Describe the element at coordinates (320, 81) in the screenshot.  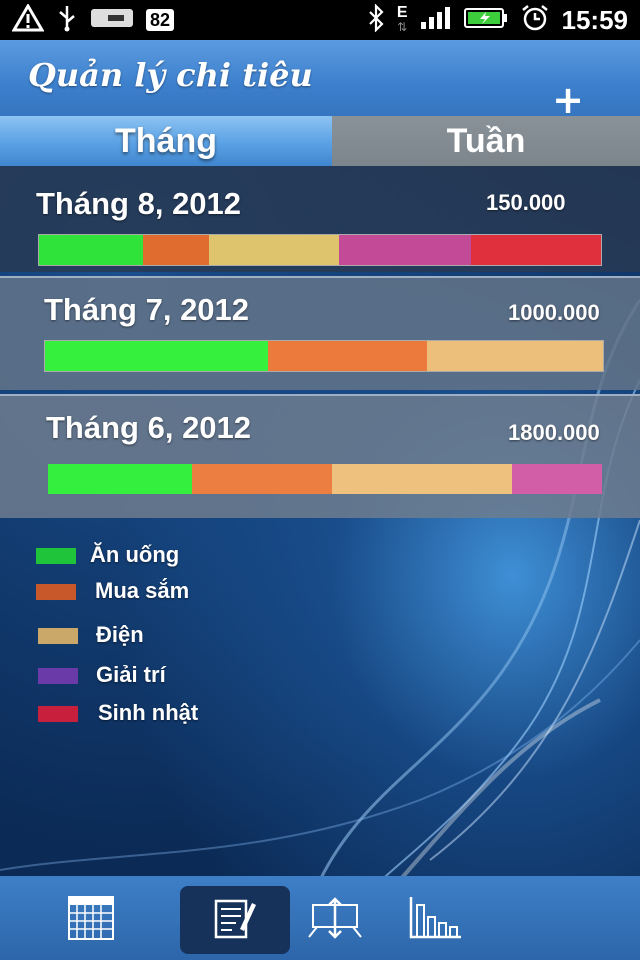
I see `app-header: Quản lý chi tiêu +` at that location.